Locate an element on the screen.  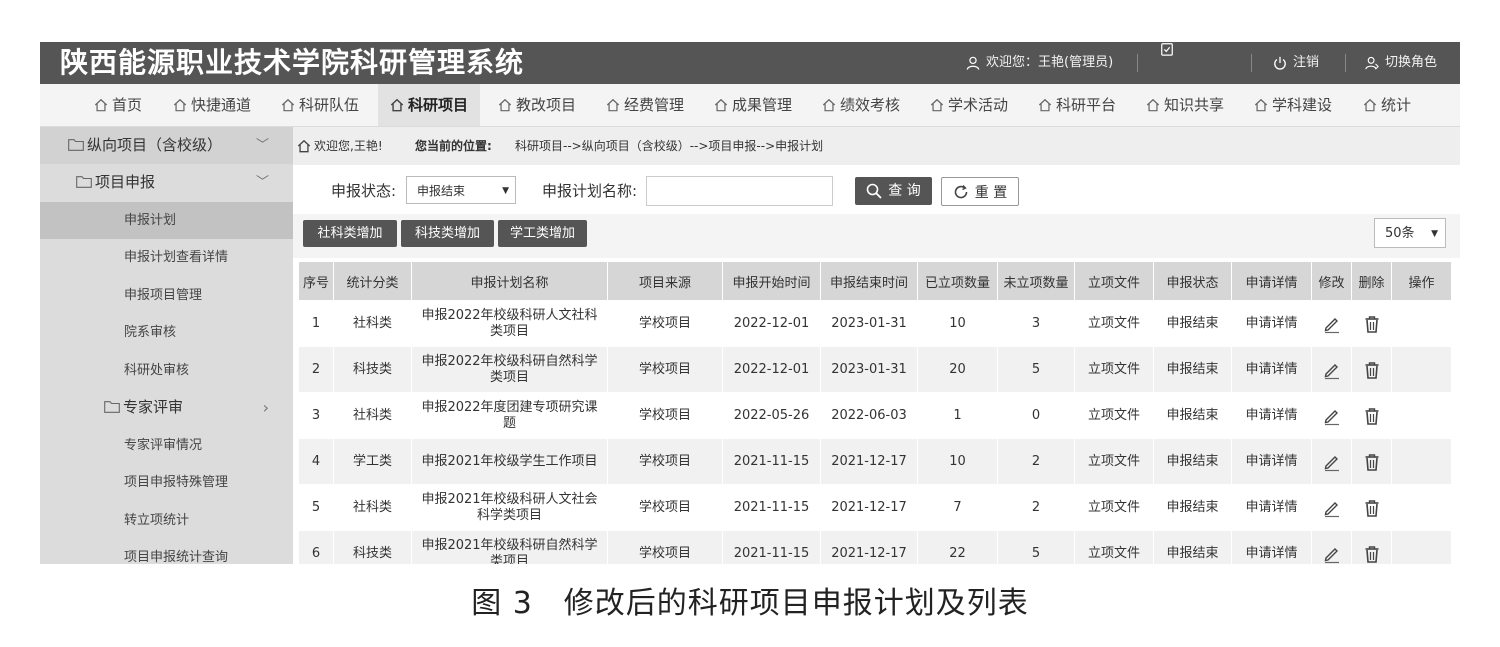
switch-role-link: 切换角色 is located at coordinates (1401, 63).